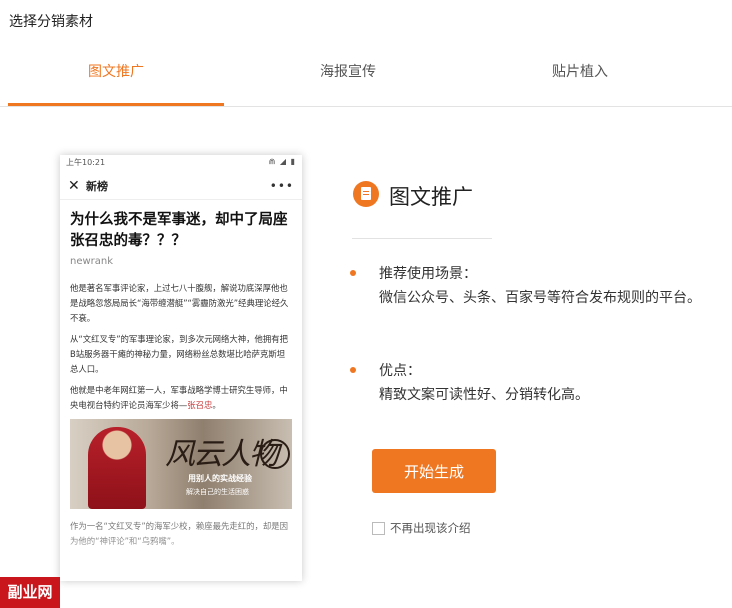 This screenshot has width=732, height=608. Describe the element at coordinates (179, 230) in the screenshot. I see `article-title: 为什么我不是军事迷，却中了局座张召忠的毒？？？` at that location.